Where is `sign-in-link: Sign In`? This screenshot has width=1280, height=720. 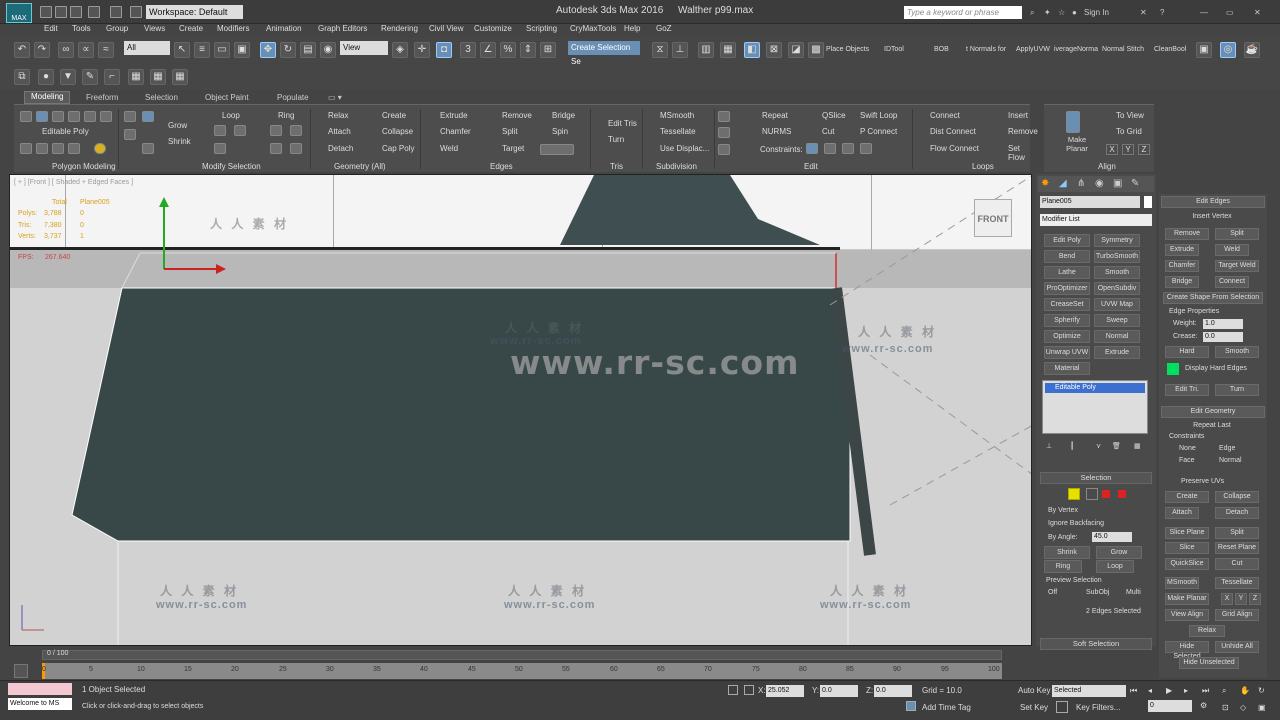 sign-in-link: Sign In is located at coordinates (1096, 12).